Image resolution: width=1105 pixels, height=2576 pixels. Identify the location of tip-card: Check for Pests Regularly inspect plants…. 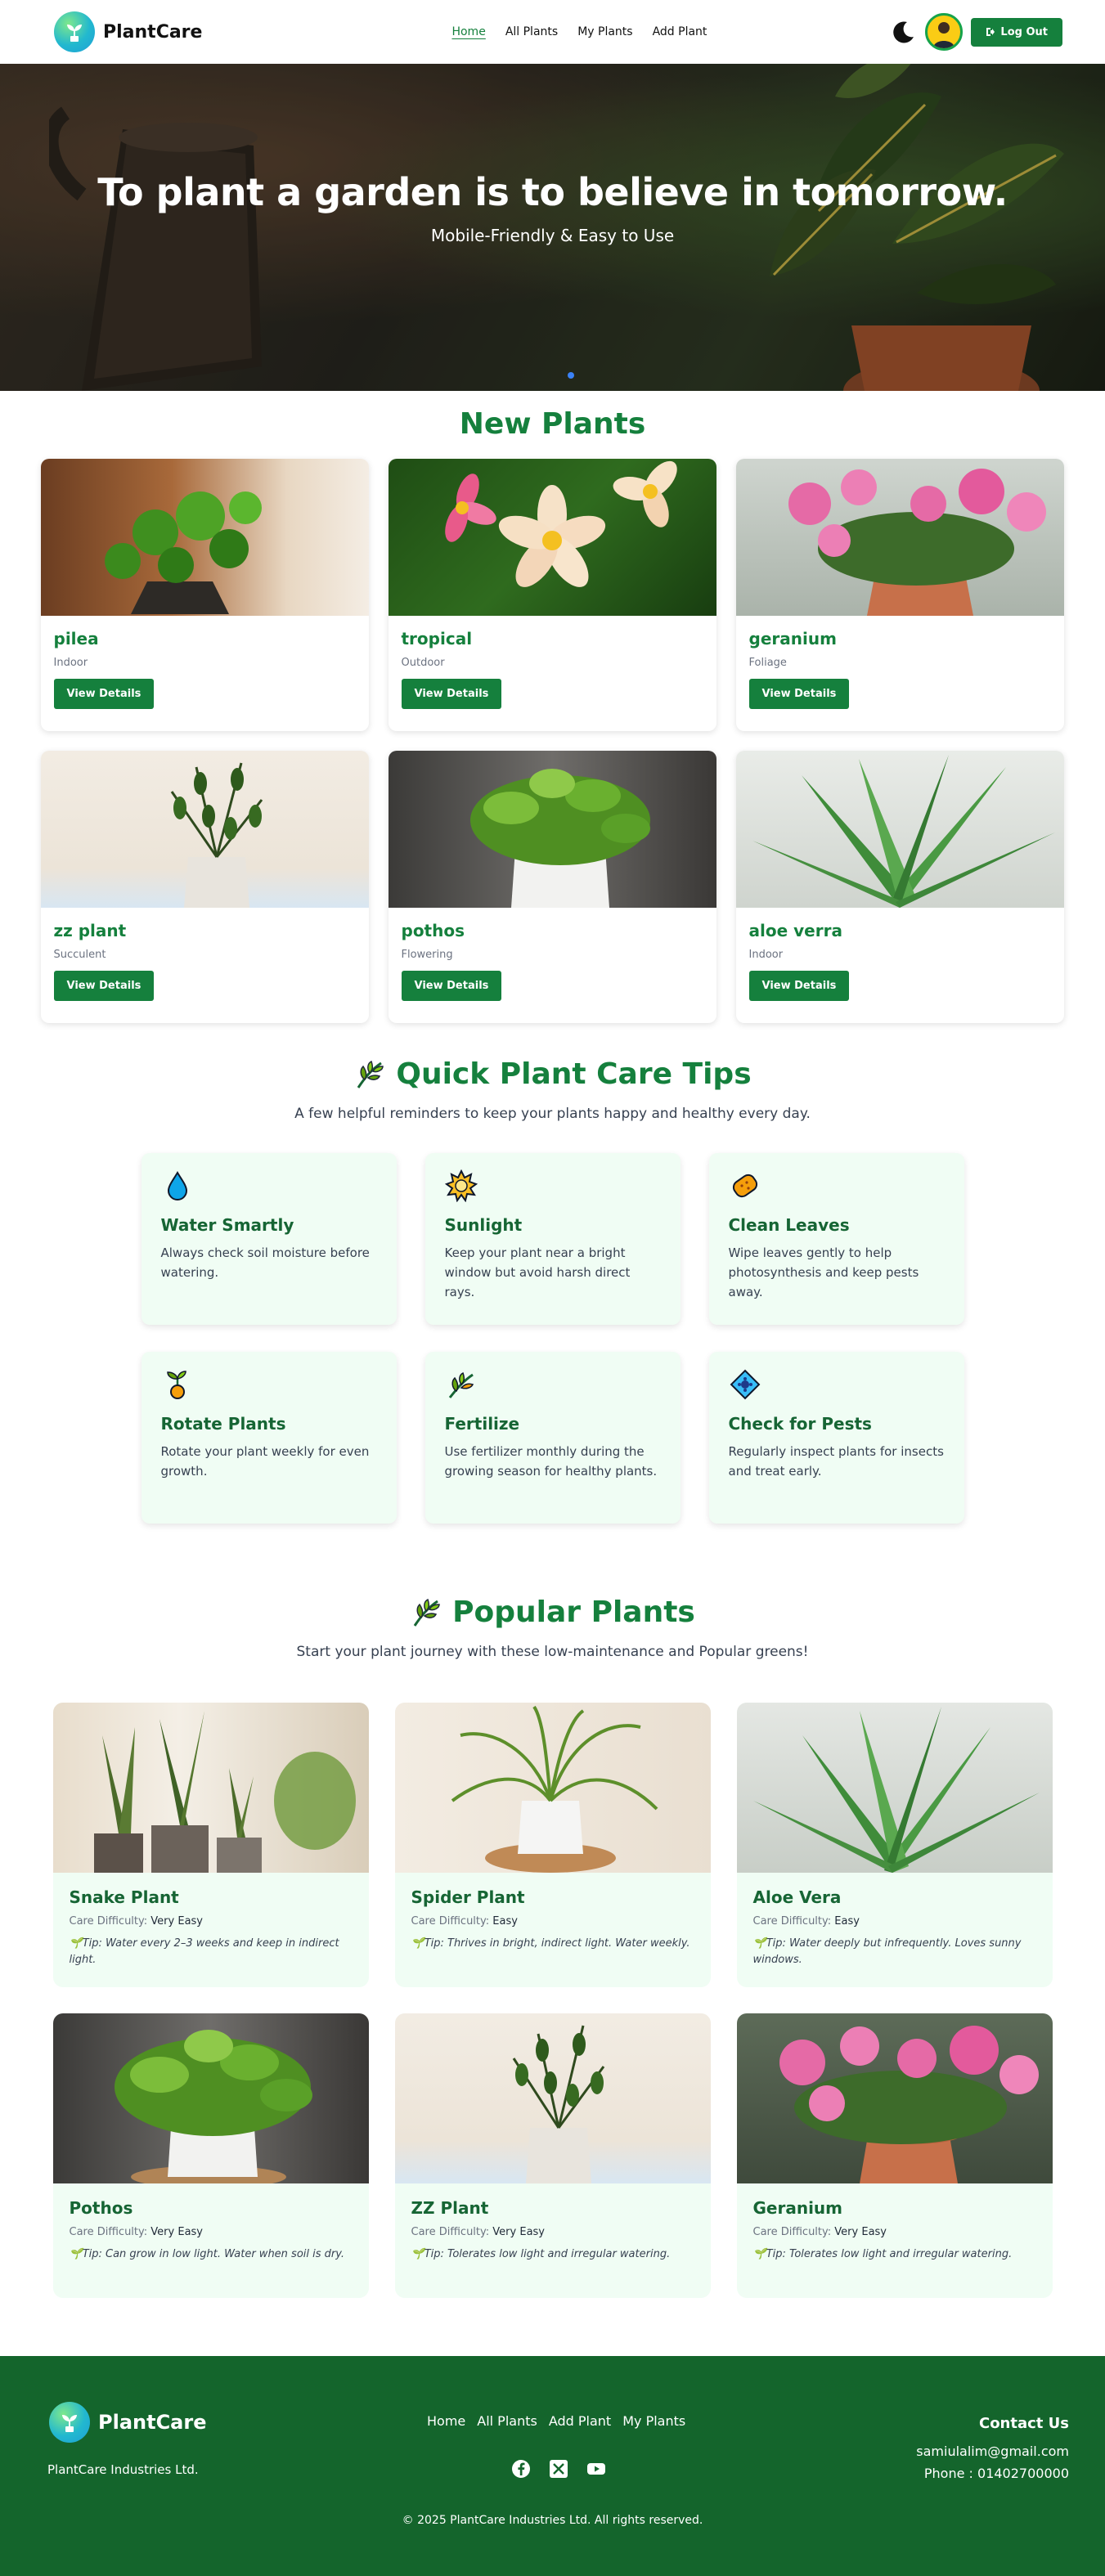
(836, 1438).